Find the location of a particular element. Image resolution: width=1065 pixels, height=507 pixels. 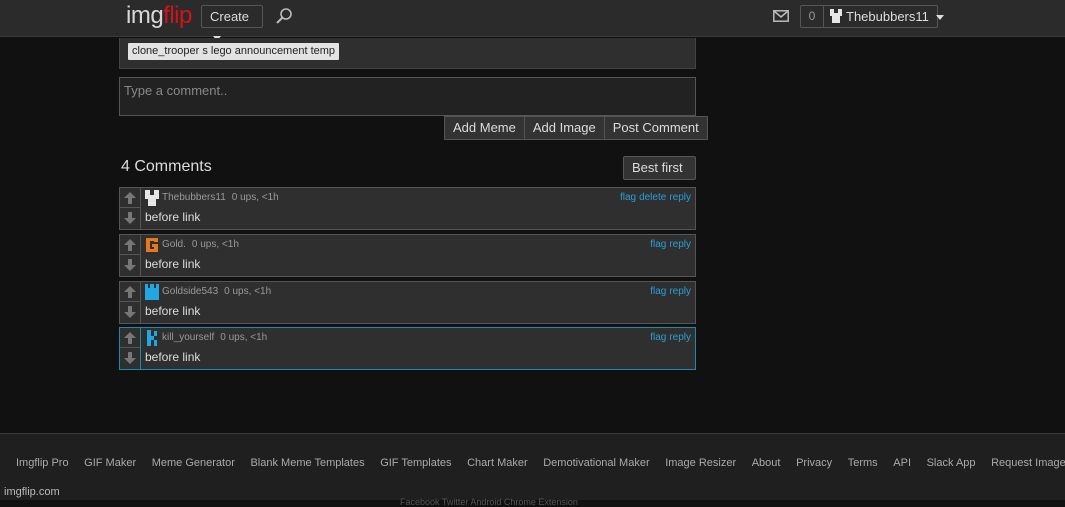

footer-link: GIF Templates is located at coordinates (415, 463).